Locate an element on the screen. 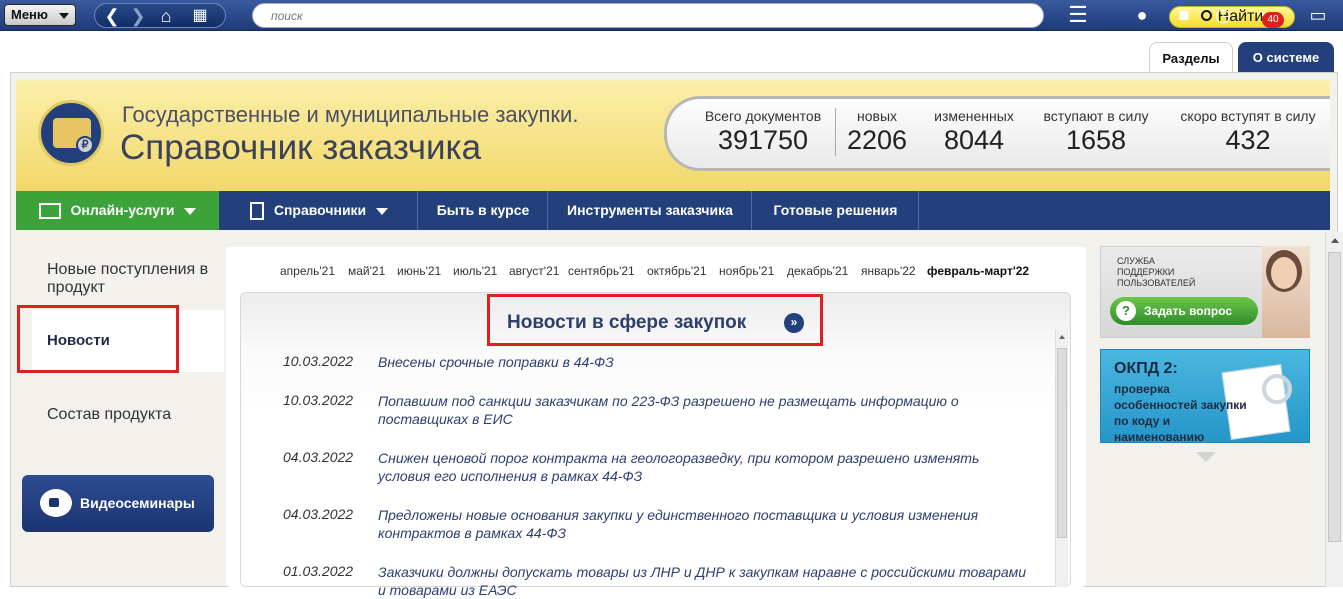 The width and height of the screenshot is (1343, 599). stat-label: вступают в силу is located at coordinates (1096, 116).